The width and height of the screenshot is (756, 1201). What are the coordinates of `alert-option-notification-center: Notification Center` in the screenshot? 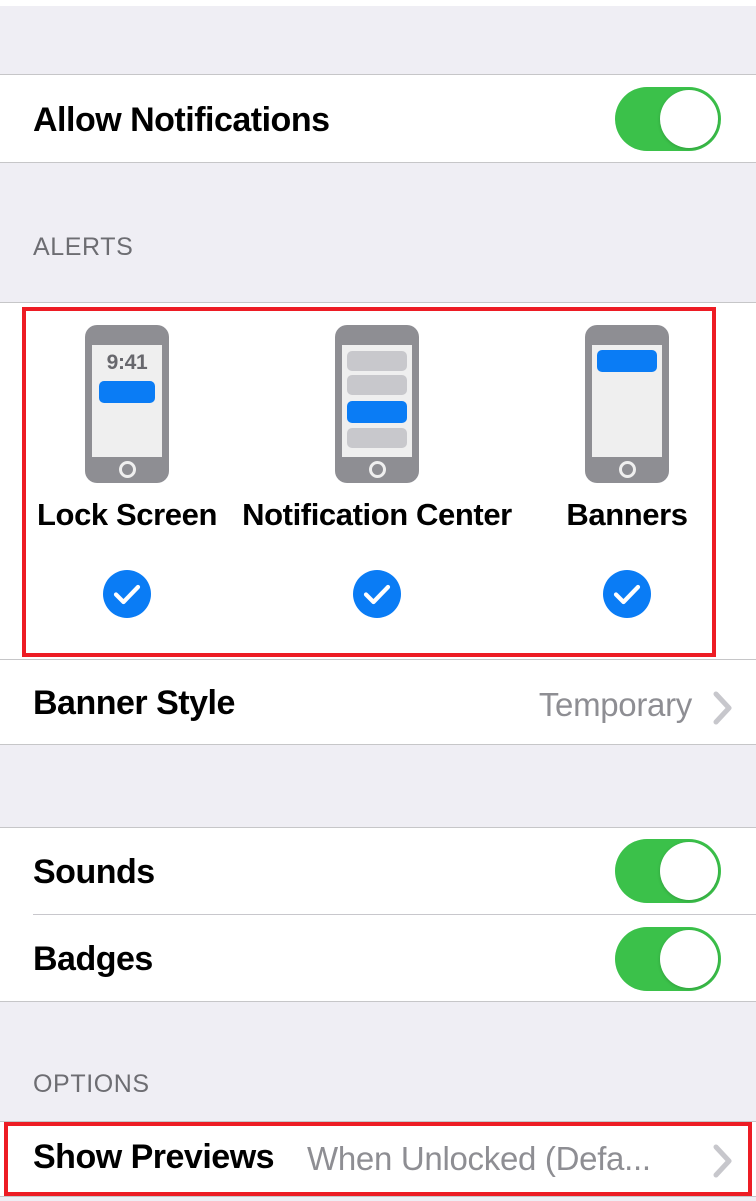 It's located at (377, 481).